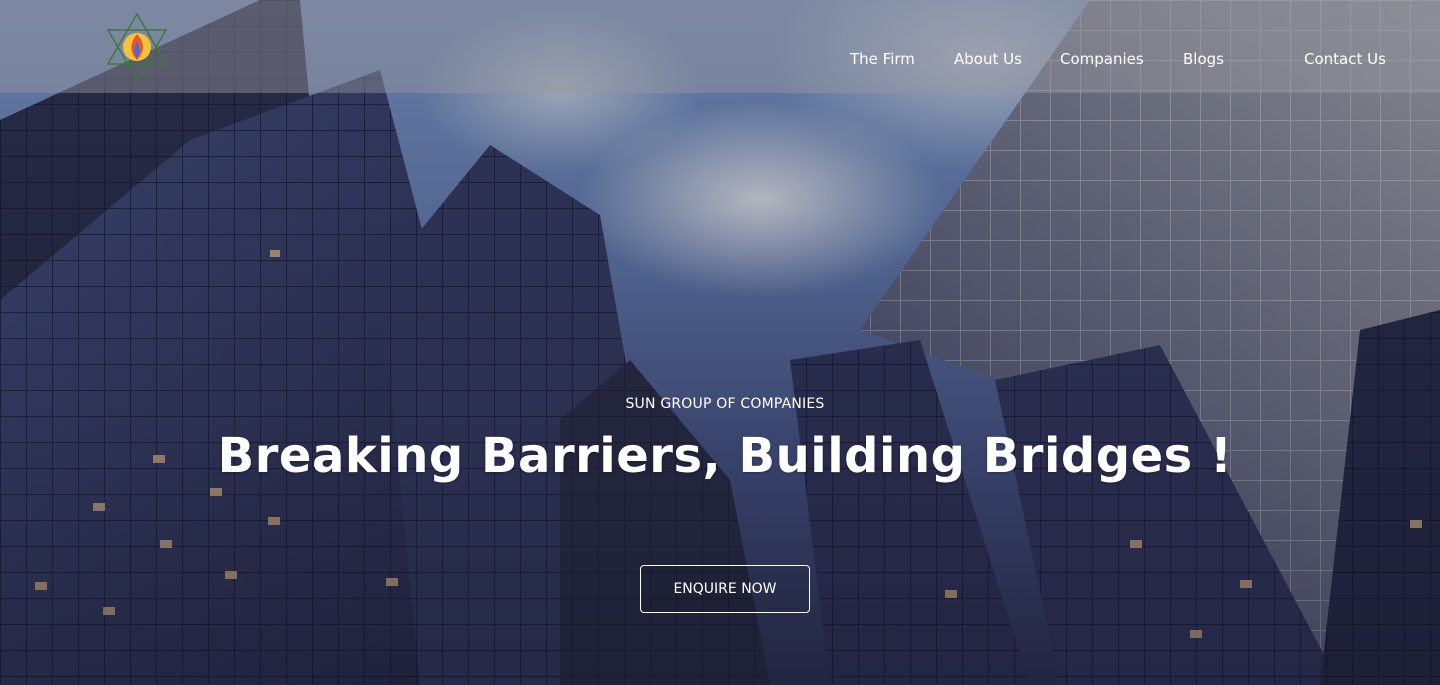 This screenshot has height=685, width=1440. I want to click on star-flame-logo-icon, so click(137, 47).